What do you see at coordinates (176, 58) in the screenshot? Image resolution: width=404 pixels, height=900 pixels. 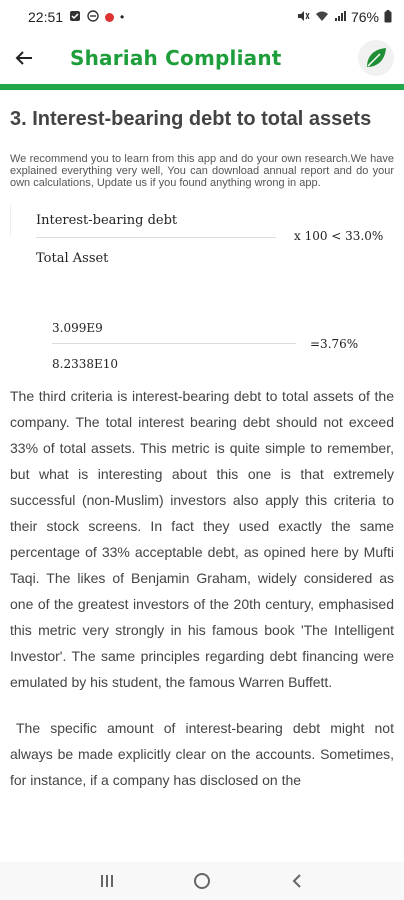 I see `app-title: Shariah Compliant` at bounding box center [176, 58].